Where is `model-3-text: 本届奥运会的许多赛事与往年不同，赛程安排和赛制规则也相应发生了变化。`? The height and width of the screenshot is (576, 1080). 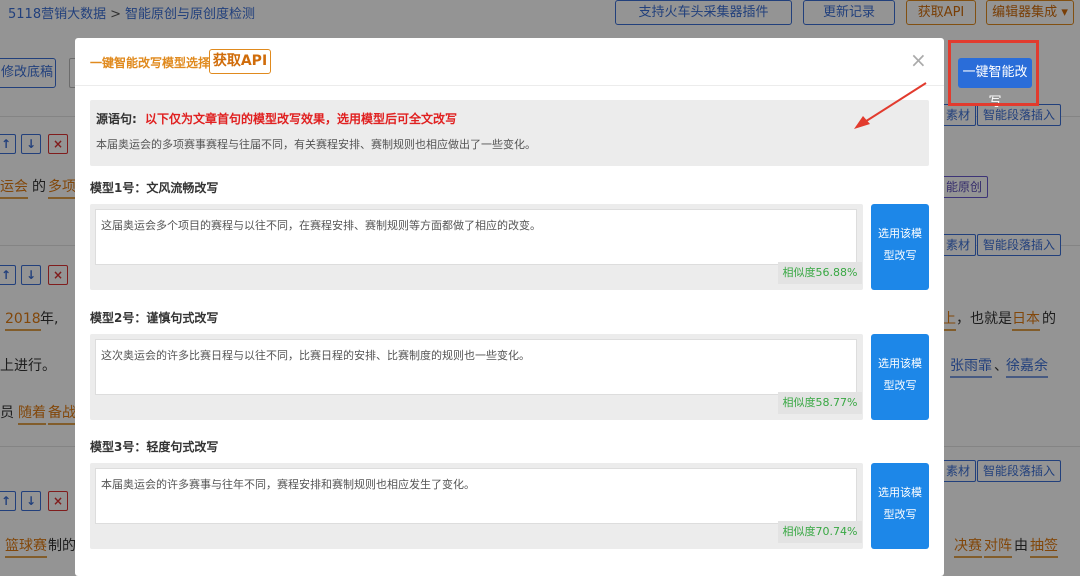
model-3-text: 本届奥运会的许多赛事与往年不同，赛程安排和赛制规则也相应发生了变化。 is located at coordinates (288, 484).